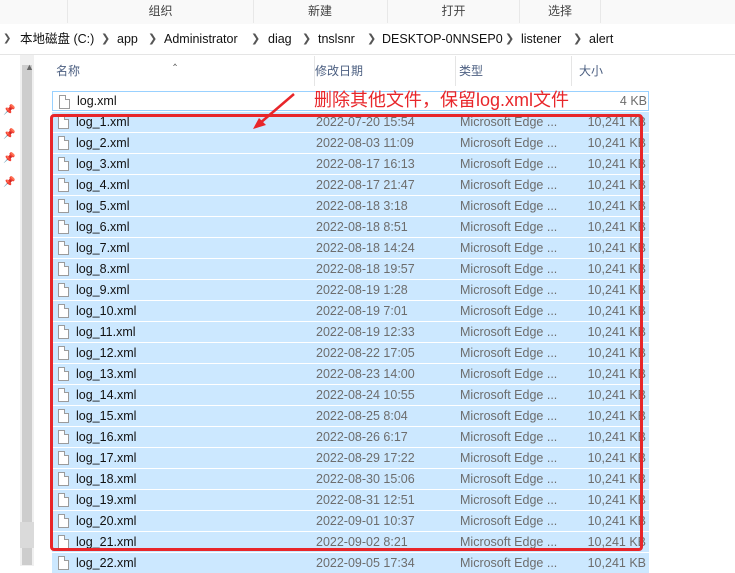 Image resolution: width=735 pixels, height=573 pixels. Describe the element at coordinates (362, 437) in the screenshot. I see `file-modified-date: 2022-08-26 6:17` at that location.